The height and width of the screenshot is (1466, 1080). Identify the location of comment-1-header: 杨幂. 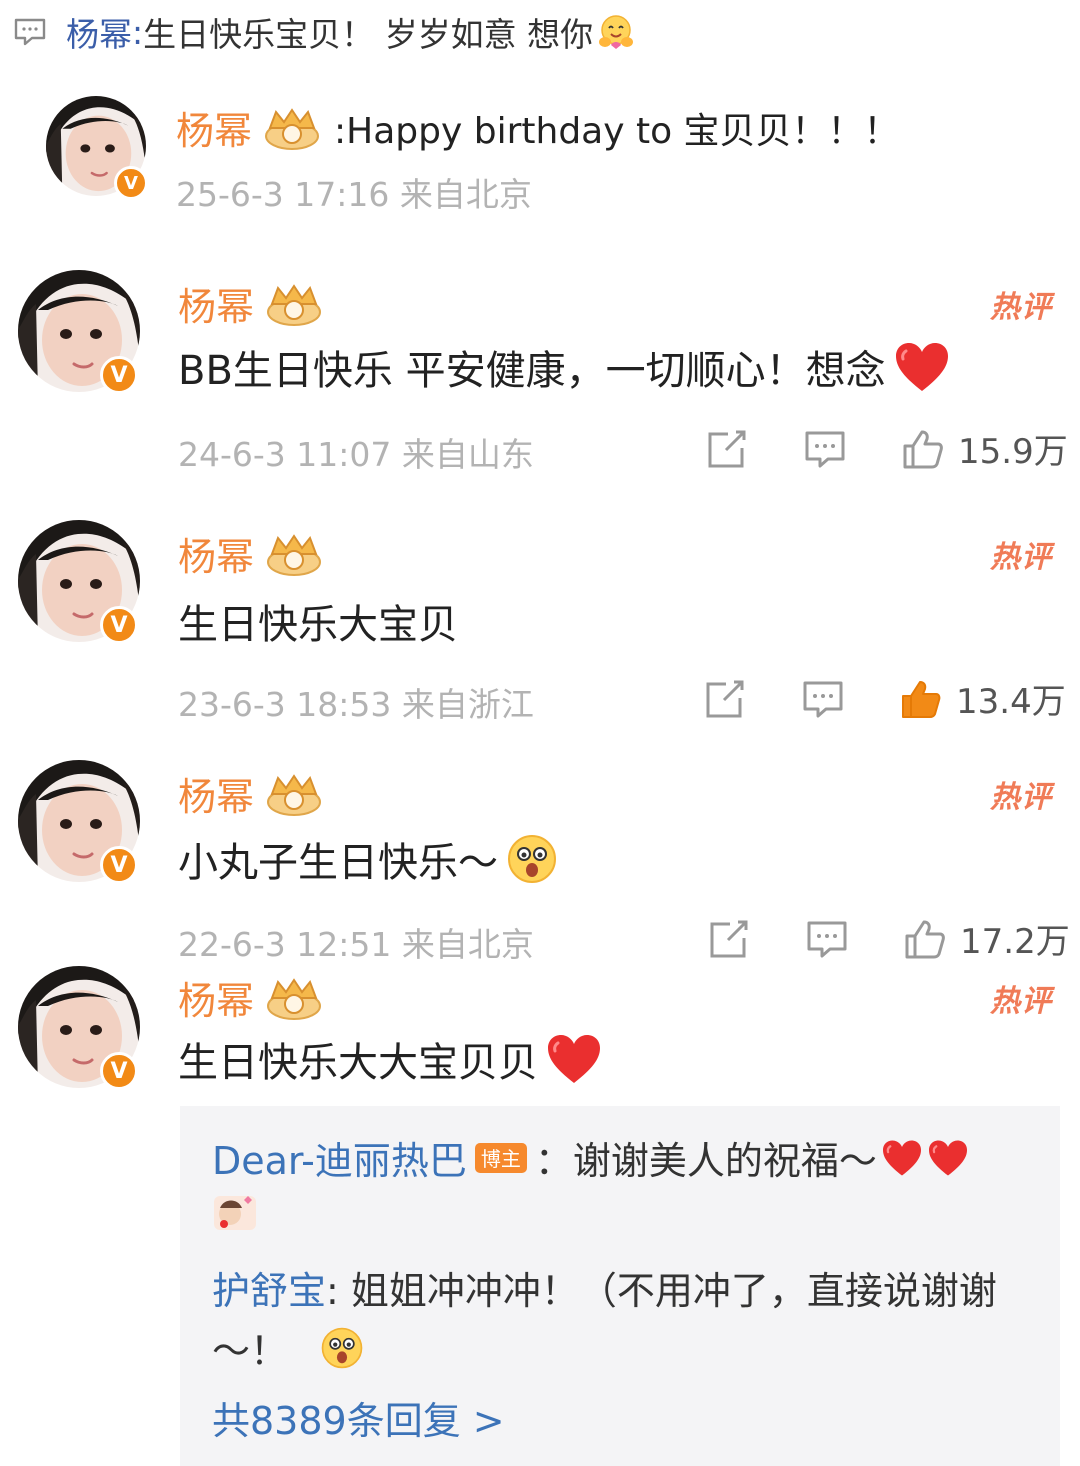
(250, 303).